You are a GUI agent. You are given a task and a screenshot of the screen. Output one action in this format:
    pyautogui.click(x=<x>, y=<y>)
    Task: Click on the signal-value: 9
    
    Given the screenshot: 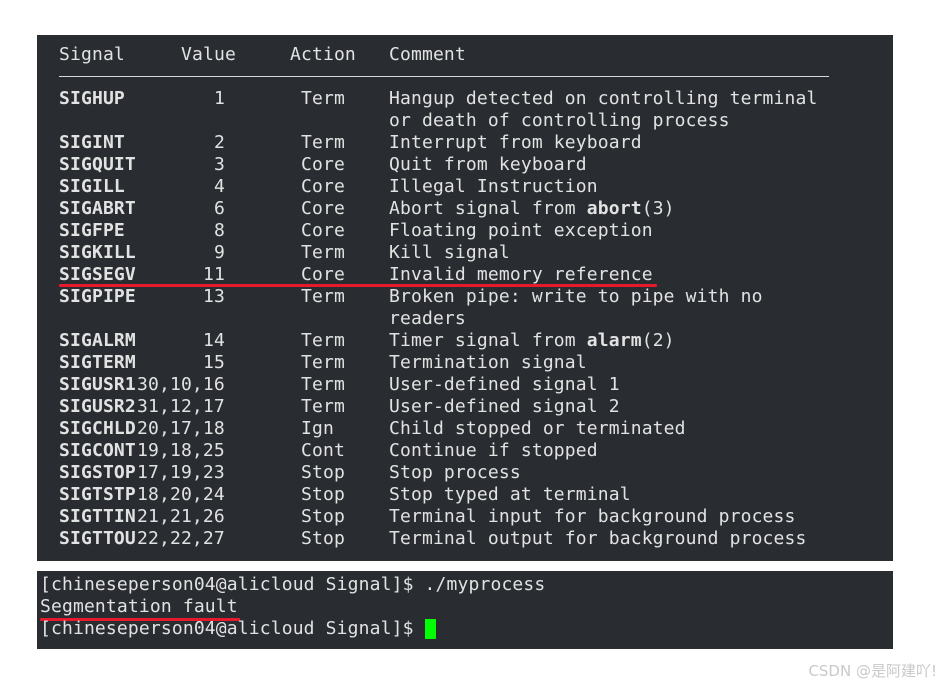 What is the action you would take?
    pyautogui.click(x=219, y=252)
    